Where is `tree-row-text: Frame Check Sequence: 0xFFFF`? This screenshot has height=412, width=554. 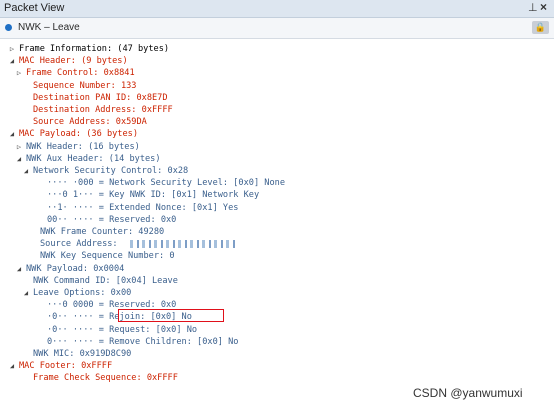
tree-row-text: Frame Check Sequence: 0xFFFF is located at coordinates (105, 378).